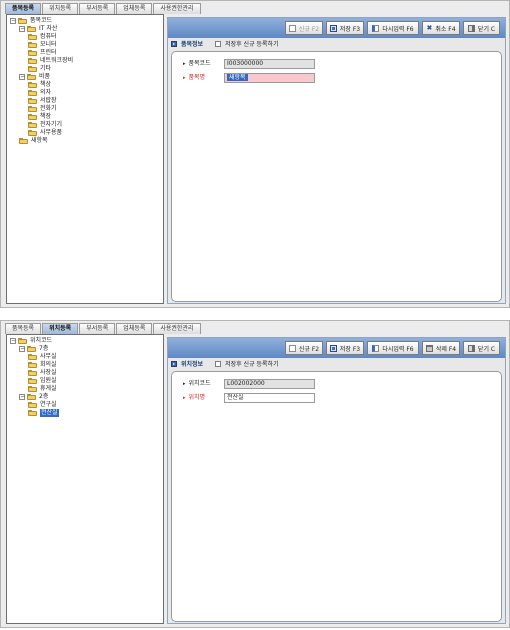  I want to click on location-code-field: L002002000, so click(269, 384).